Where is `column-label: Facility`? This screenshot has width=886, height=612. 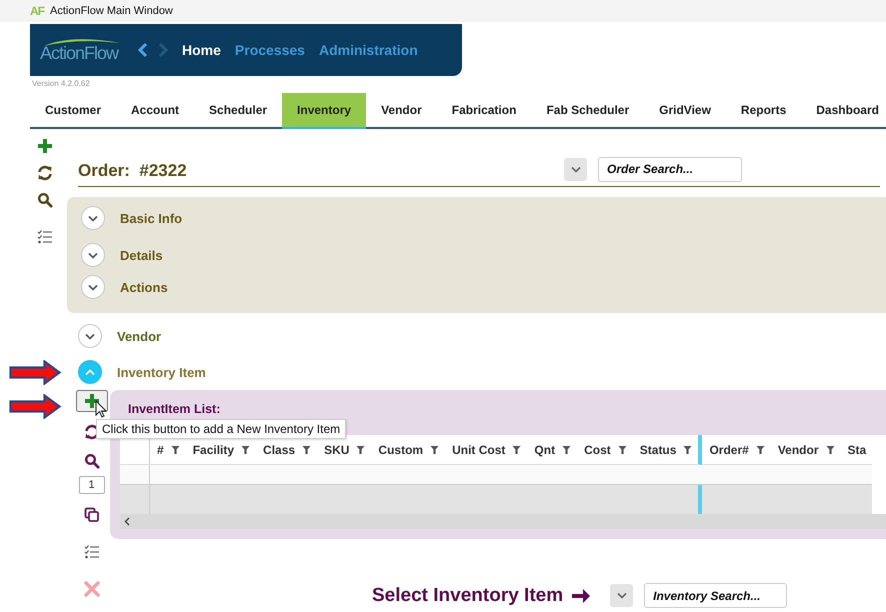
column-label: Facility is located at coordinates (213, 449).